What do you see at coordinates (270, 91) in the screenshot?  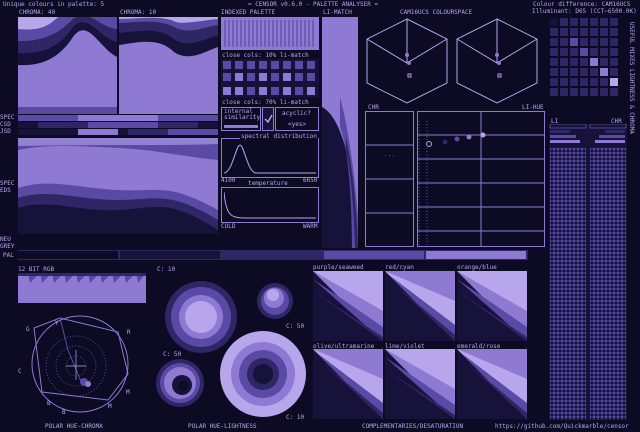 I see `close-cols-70-strip` at bounding box center [270, 91].